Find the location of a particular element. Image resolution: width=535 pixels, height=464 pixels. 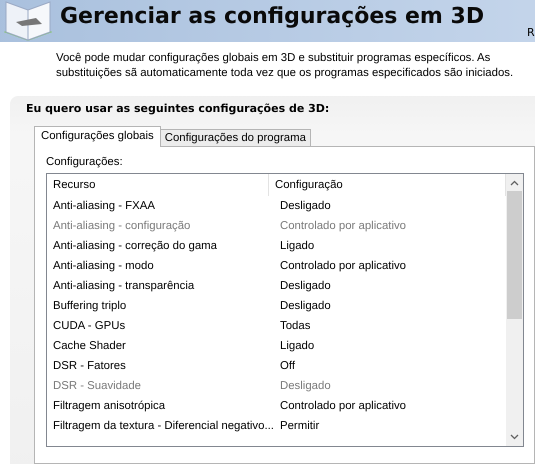

column-header: Recurso is located at coordinates (158, 185).